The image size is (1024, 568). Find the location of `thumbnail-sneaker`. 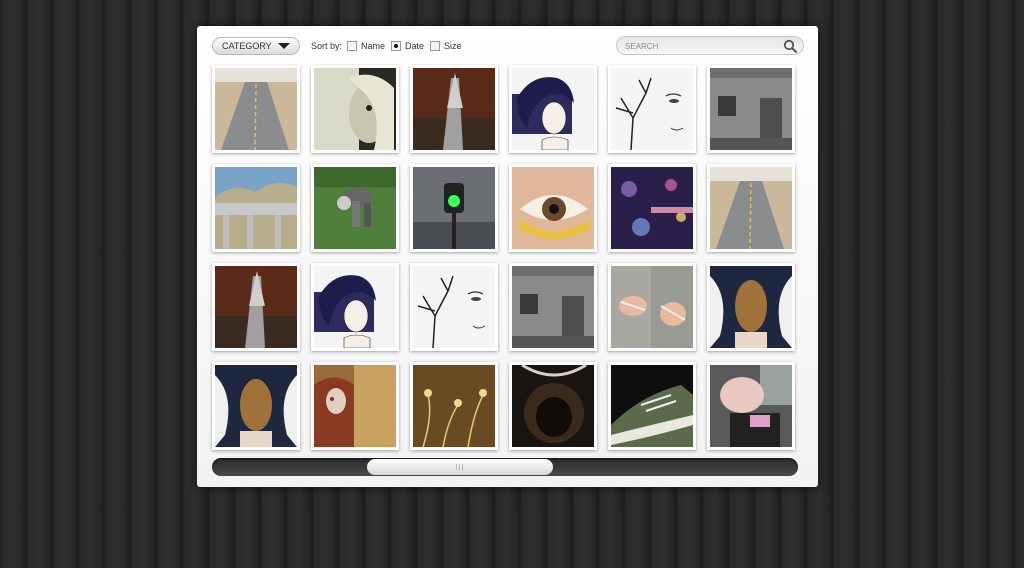

thumbnail-sneaker is located at coordinates (652, 406).